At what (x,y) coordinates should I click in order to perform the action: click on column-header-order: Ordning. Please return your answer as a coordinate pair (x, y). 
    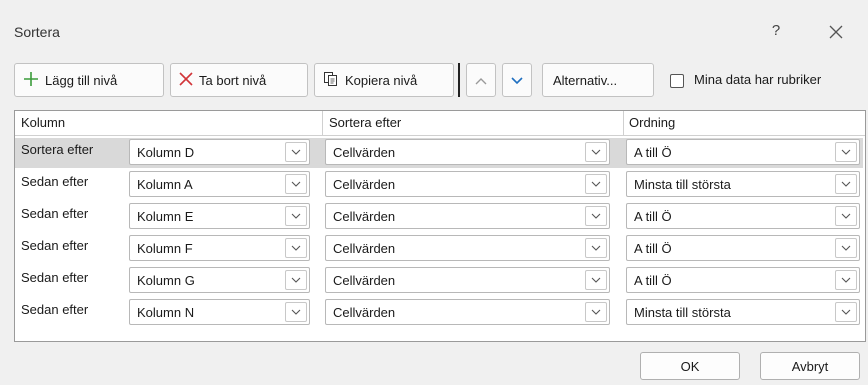
    Looking at the image, I should click on (652, 122).